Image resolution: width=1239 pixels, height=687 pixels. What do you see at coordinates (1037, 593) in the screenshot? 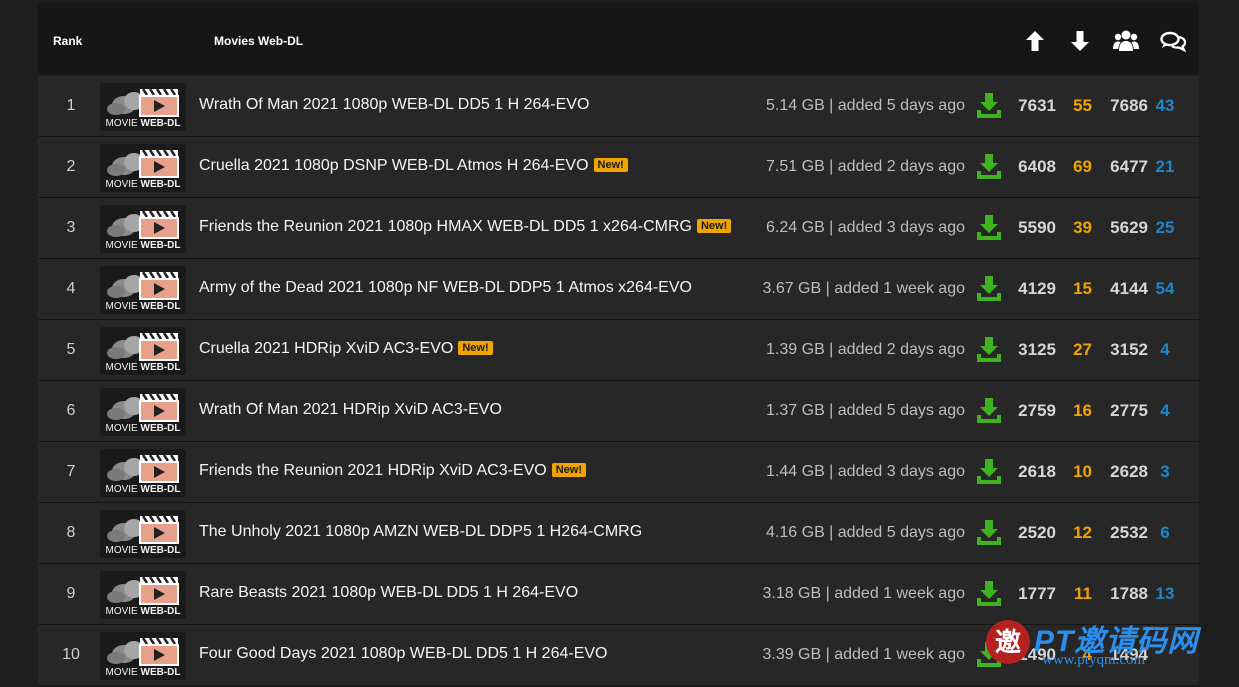
I see `seeders-count: 1777` at bounding box center [1037, 593].